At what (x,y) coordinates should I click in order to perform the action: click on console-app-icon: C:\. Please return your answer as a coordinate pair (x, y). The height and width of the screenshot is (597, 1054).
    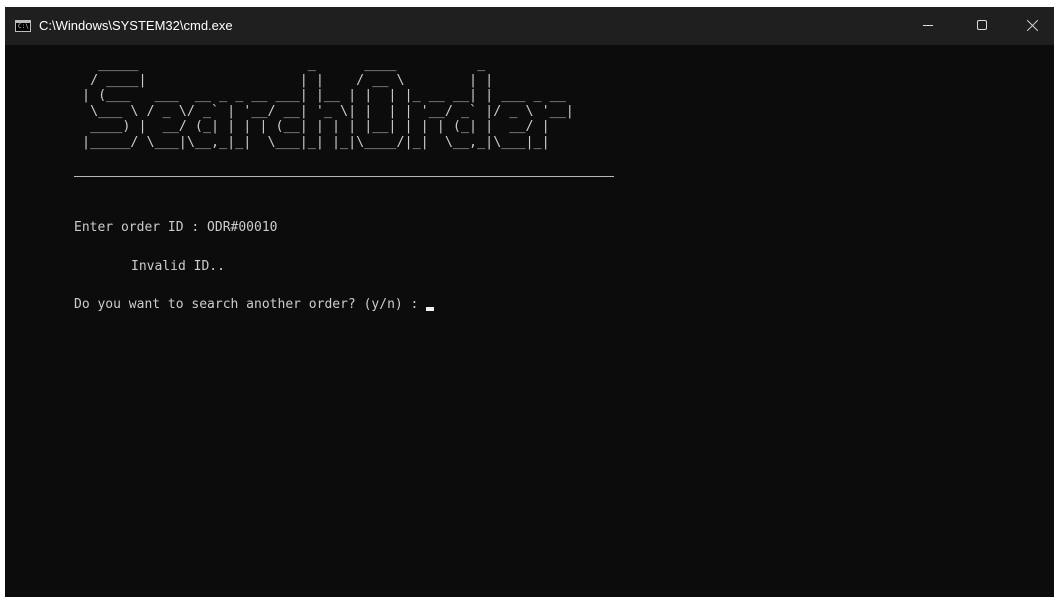
    Looking at the image, I should click on (23, 26).